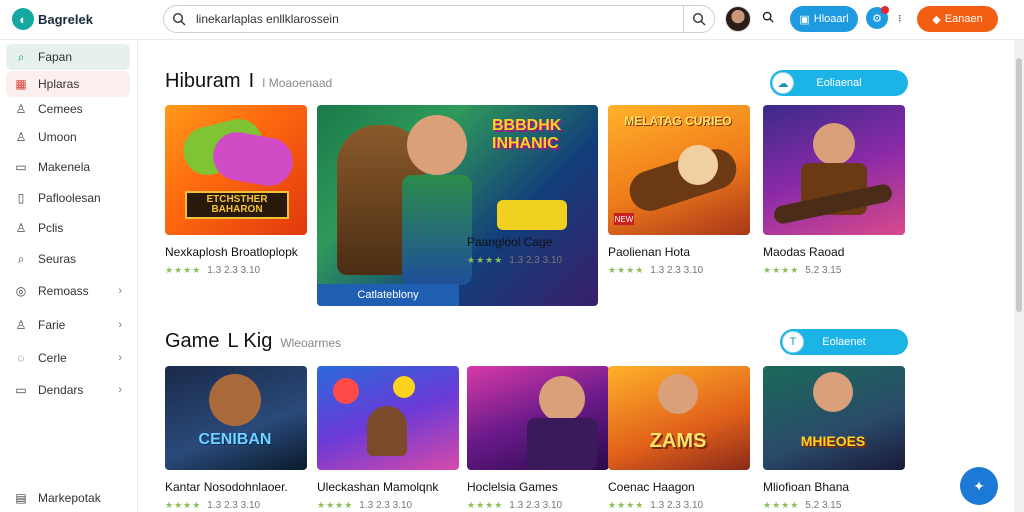 The image size is (1024, 512). I want to click on search-bar, so click(439, 19).